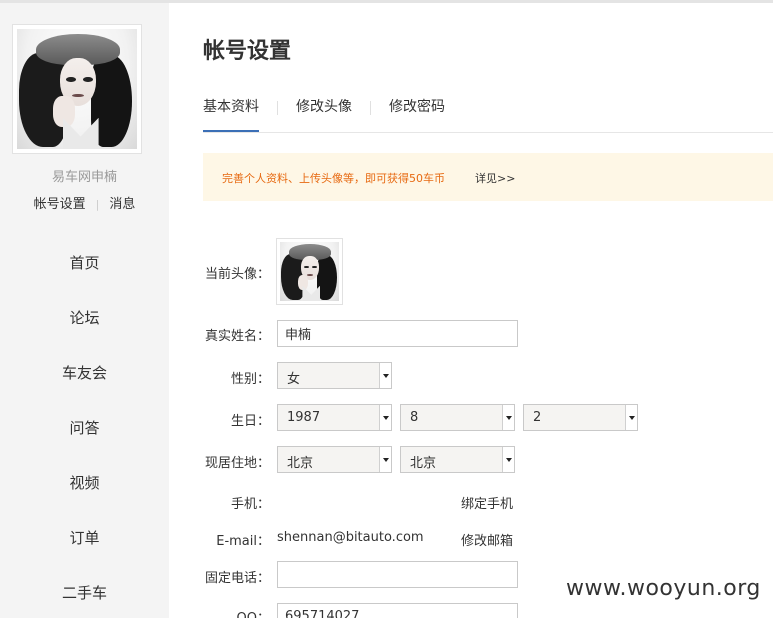 The image size is (773, 618). I want to click on gender-select: 女, so click(334, 375).